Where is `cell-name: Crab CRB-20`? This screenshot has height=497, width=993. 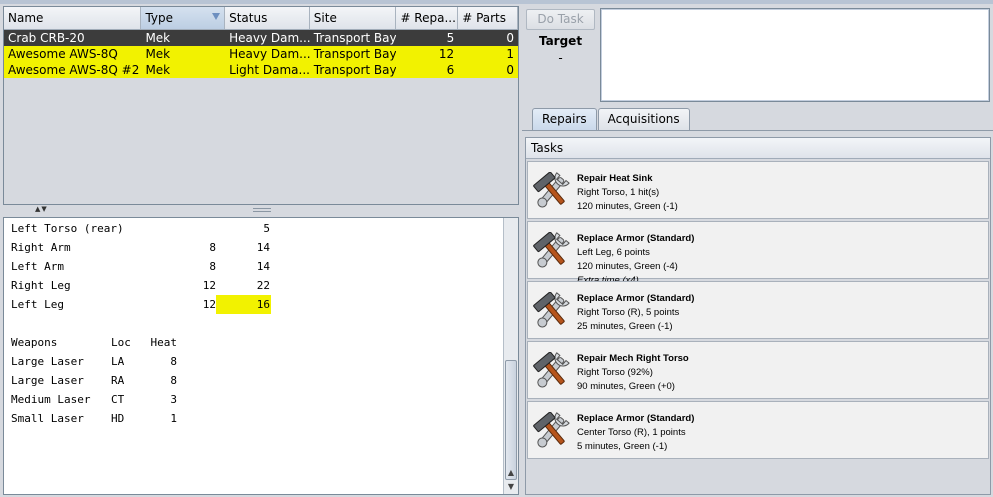
cell-name: Crab CRB-20 is located at coordinates (46, 38).